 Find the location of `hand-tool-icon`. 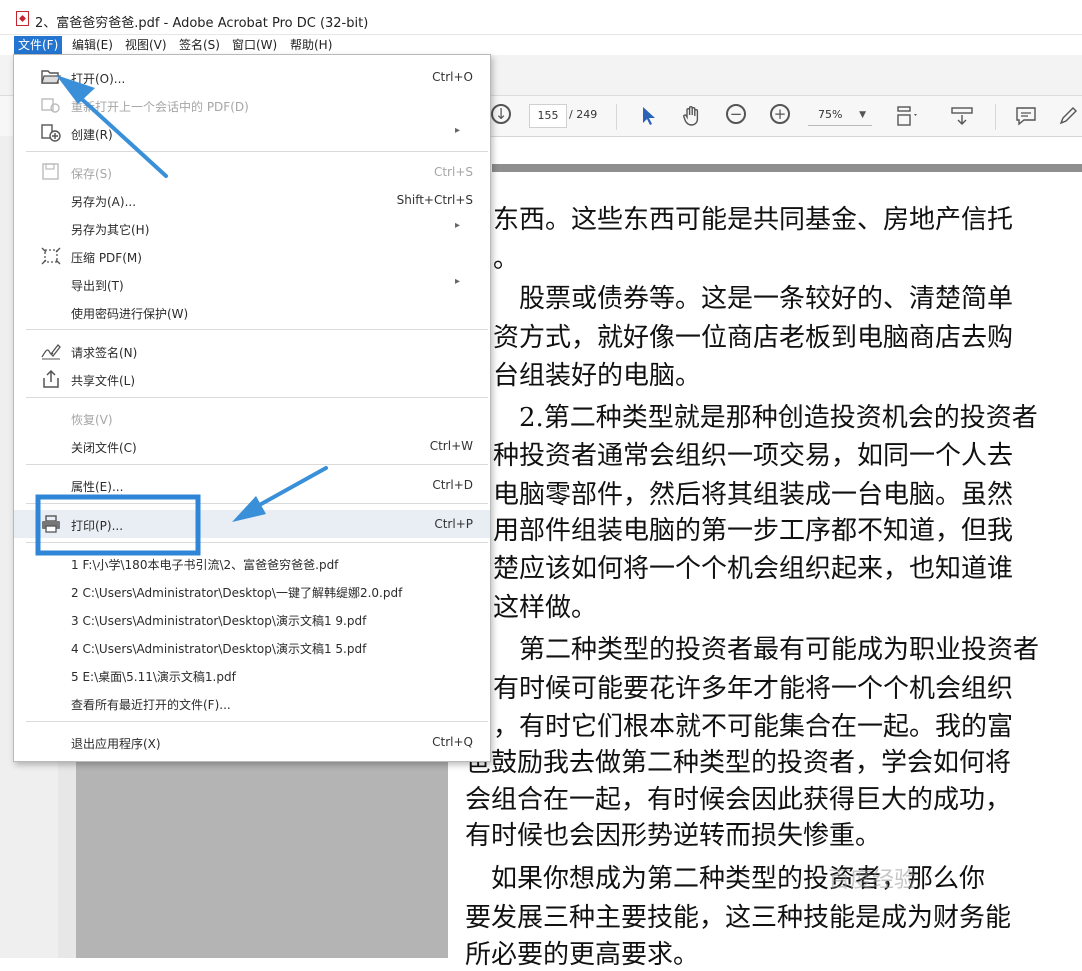

hand-tool-icon is located at coordinates (692, 116).